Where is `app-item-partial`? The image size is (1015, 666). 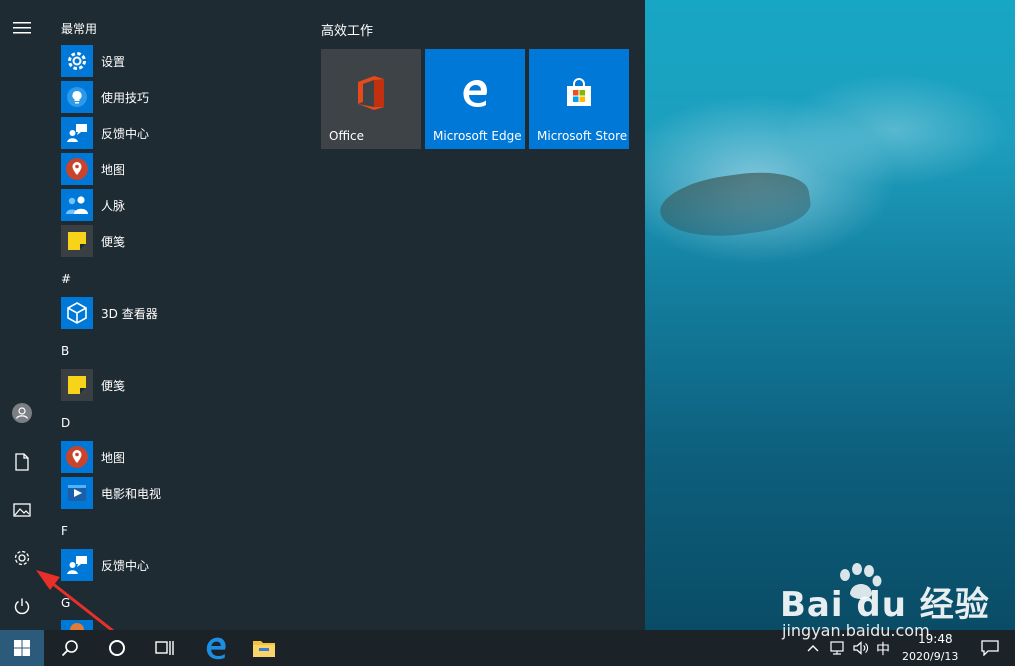
app-item-partial is located at coordinates (77, 625).